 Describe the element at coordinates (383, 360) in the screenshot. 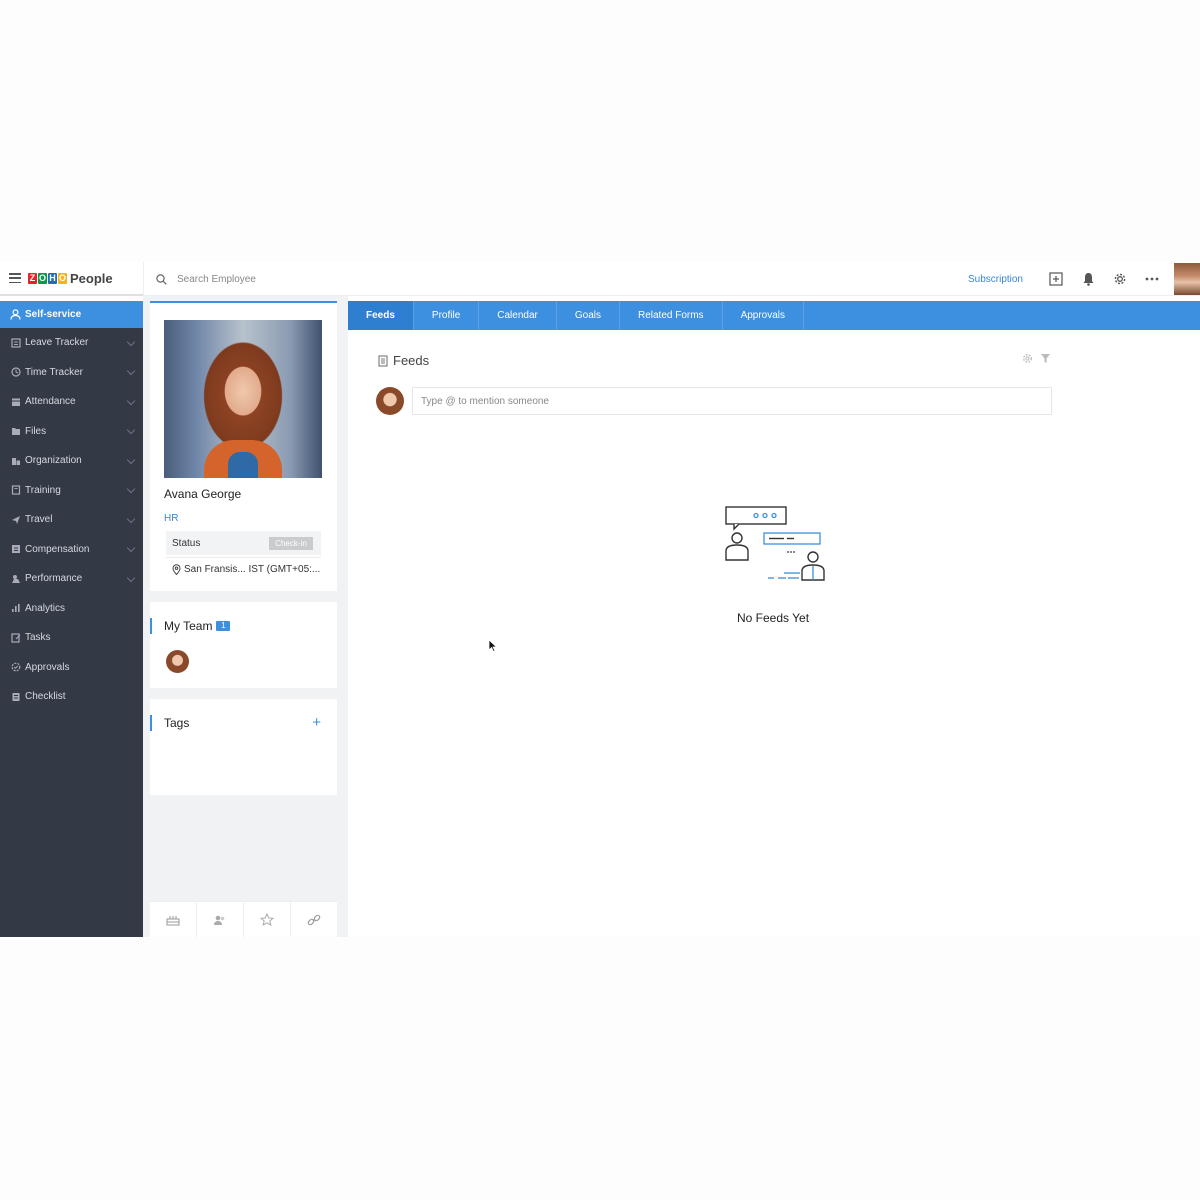

I see `feeds-document-icon` at that location.